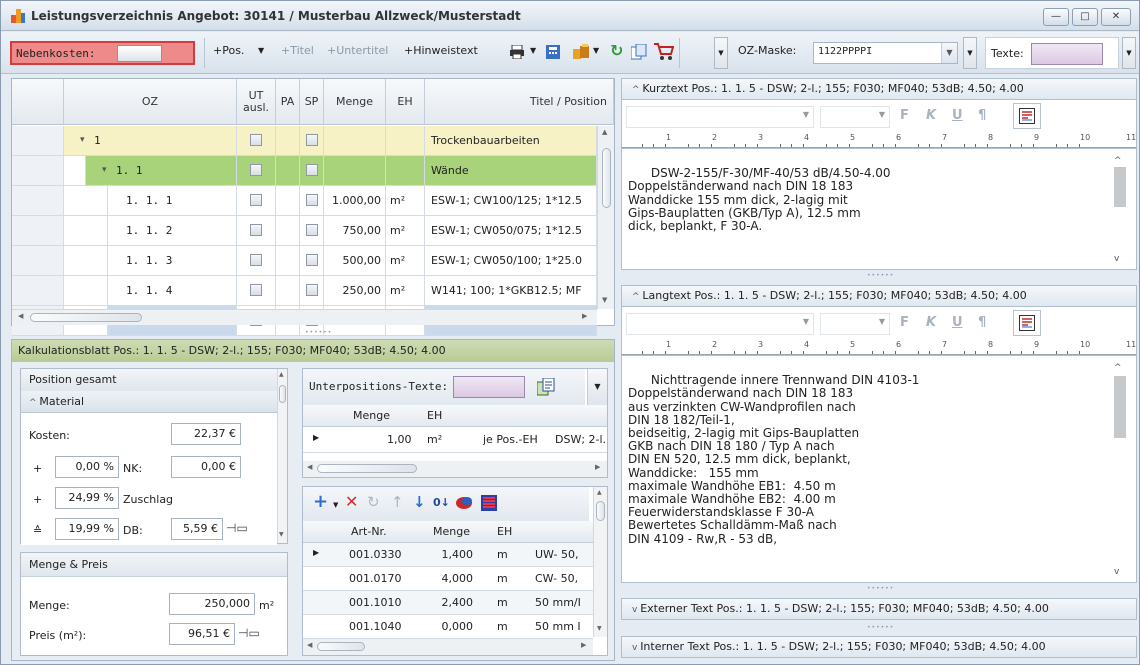 This screenshot has height=665, width=1140. Describe the element at coordinates (1027, 116) in the screenshot. I see `text-block-button` at that location.